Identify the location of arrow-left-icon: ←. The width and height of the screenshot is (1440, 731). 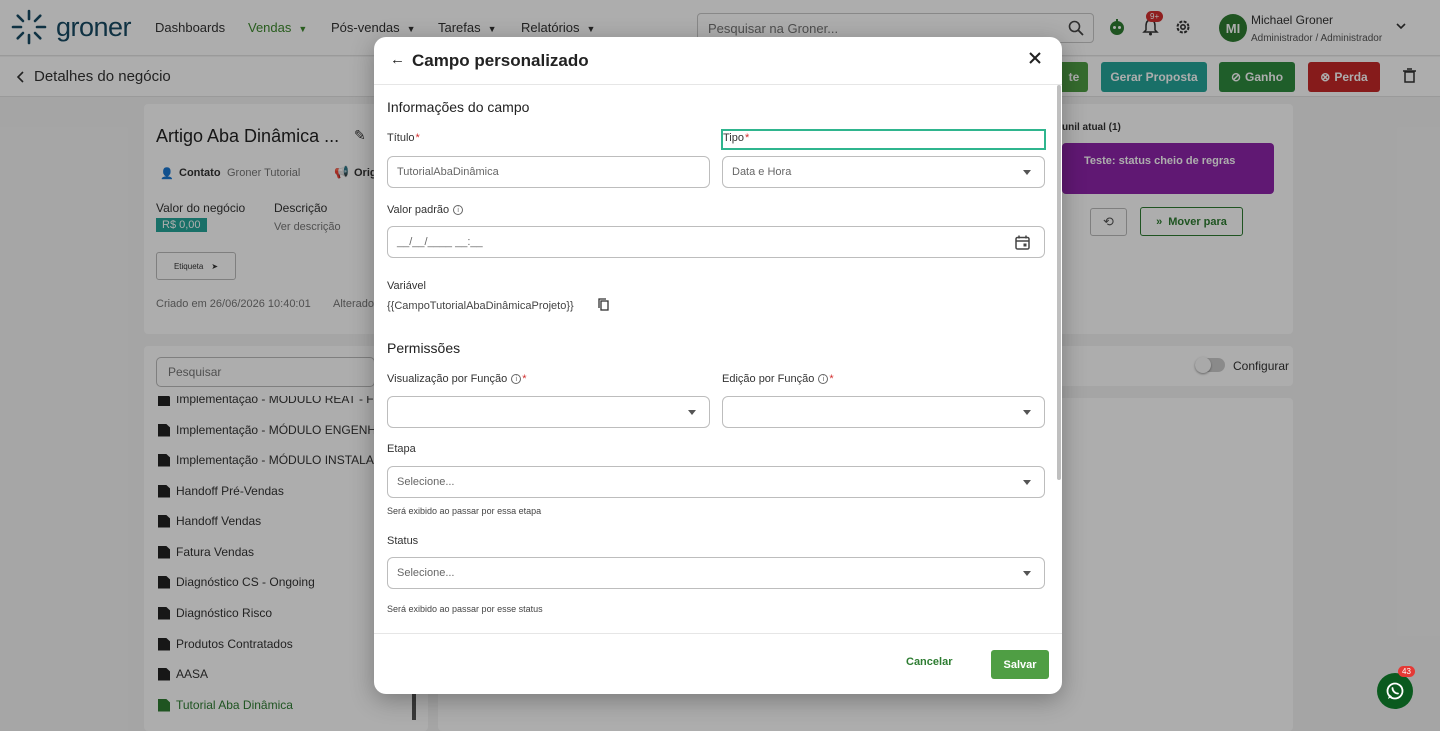
(397, 59).